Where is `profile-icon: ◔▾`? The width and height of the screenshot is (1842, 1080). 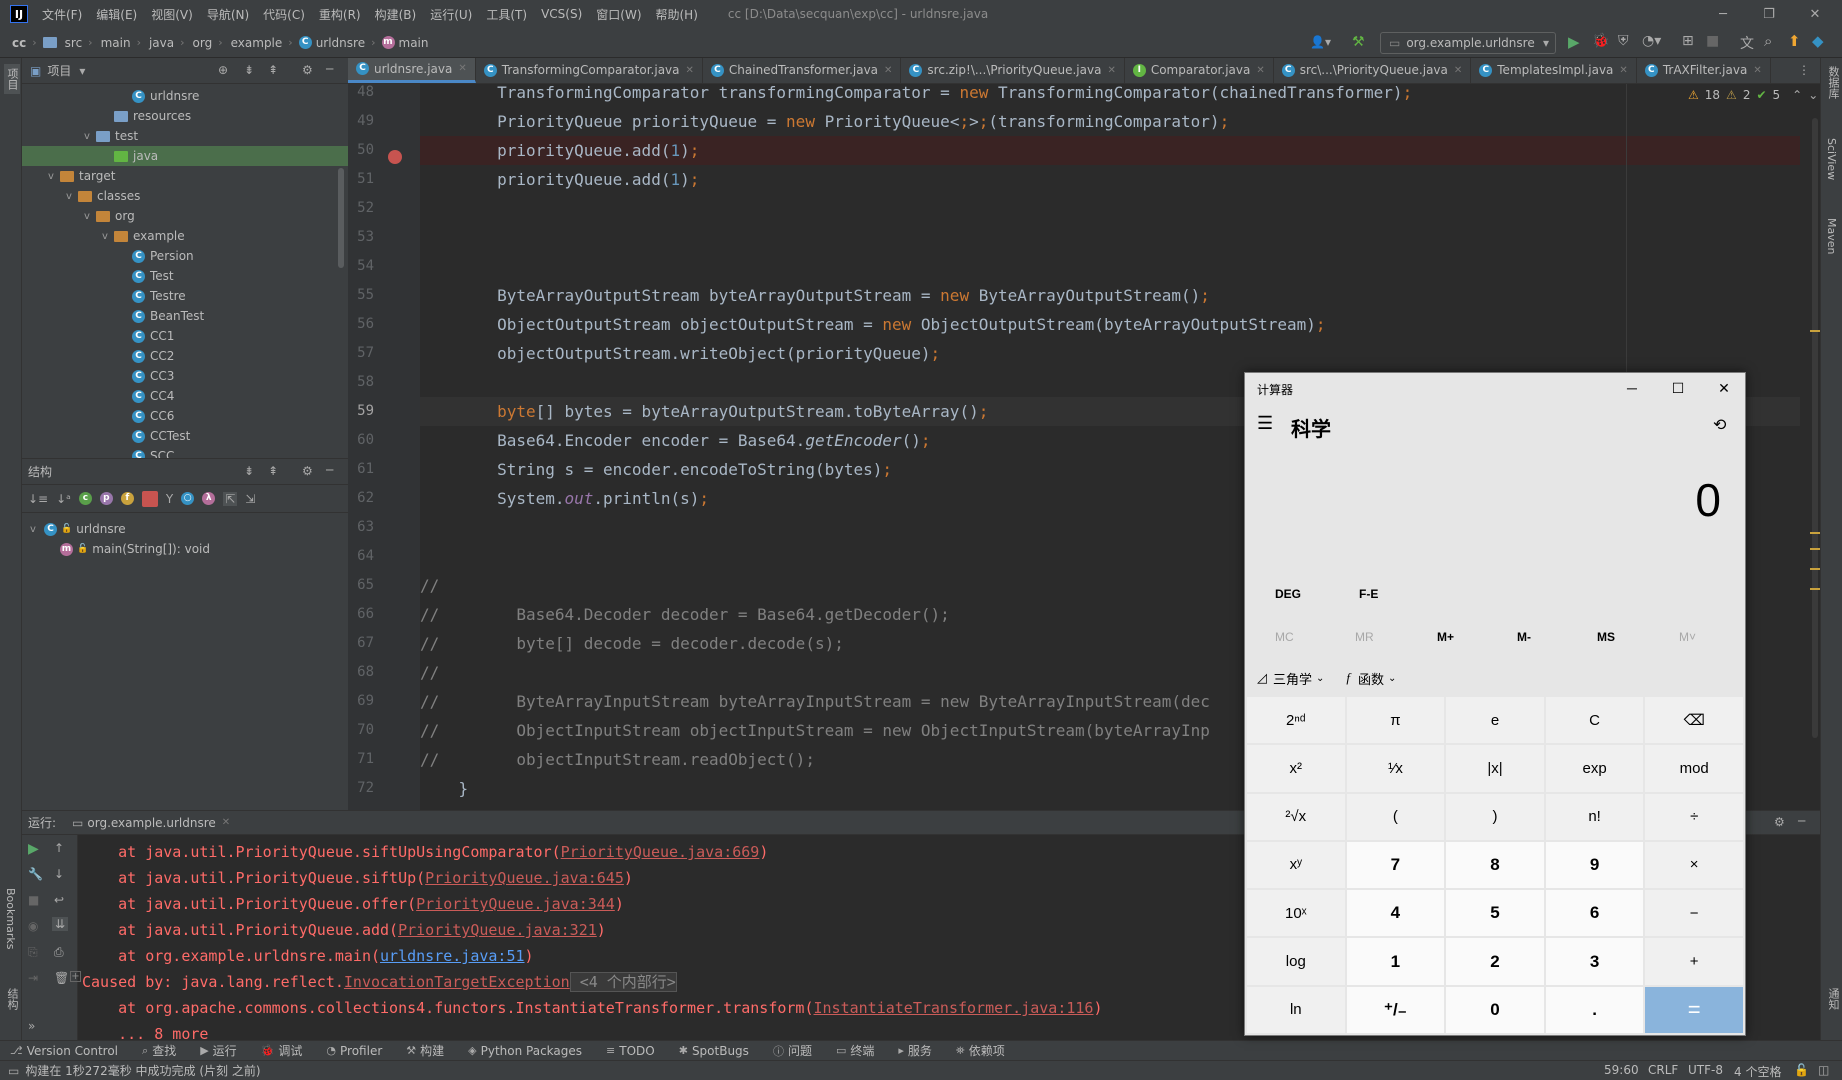 profile-icon: ◔▾ is located at coordinates (1651, 41).